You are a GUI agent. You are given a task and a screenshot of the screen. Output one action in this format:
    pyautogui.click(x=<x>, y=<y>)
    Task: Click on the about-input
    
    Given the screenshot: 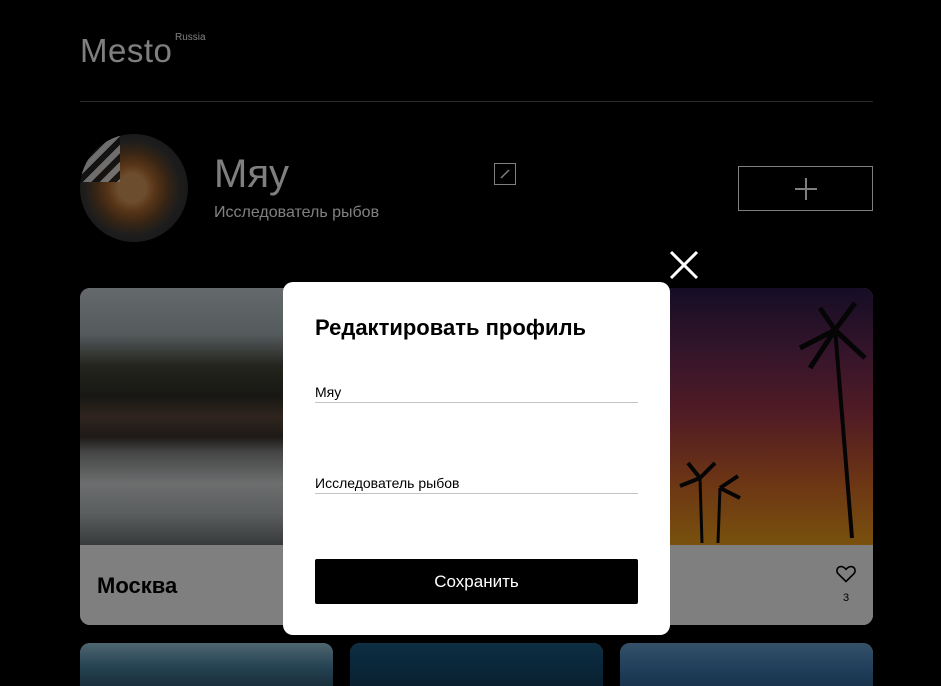 What is the action you would take?
    pyautogui.click(x=476, y=483)
    